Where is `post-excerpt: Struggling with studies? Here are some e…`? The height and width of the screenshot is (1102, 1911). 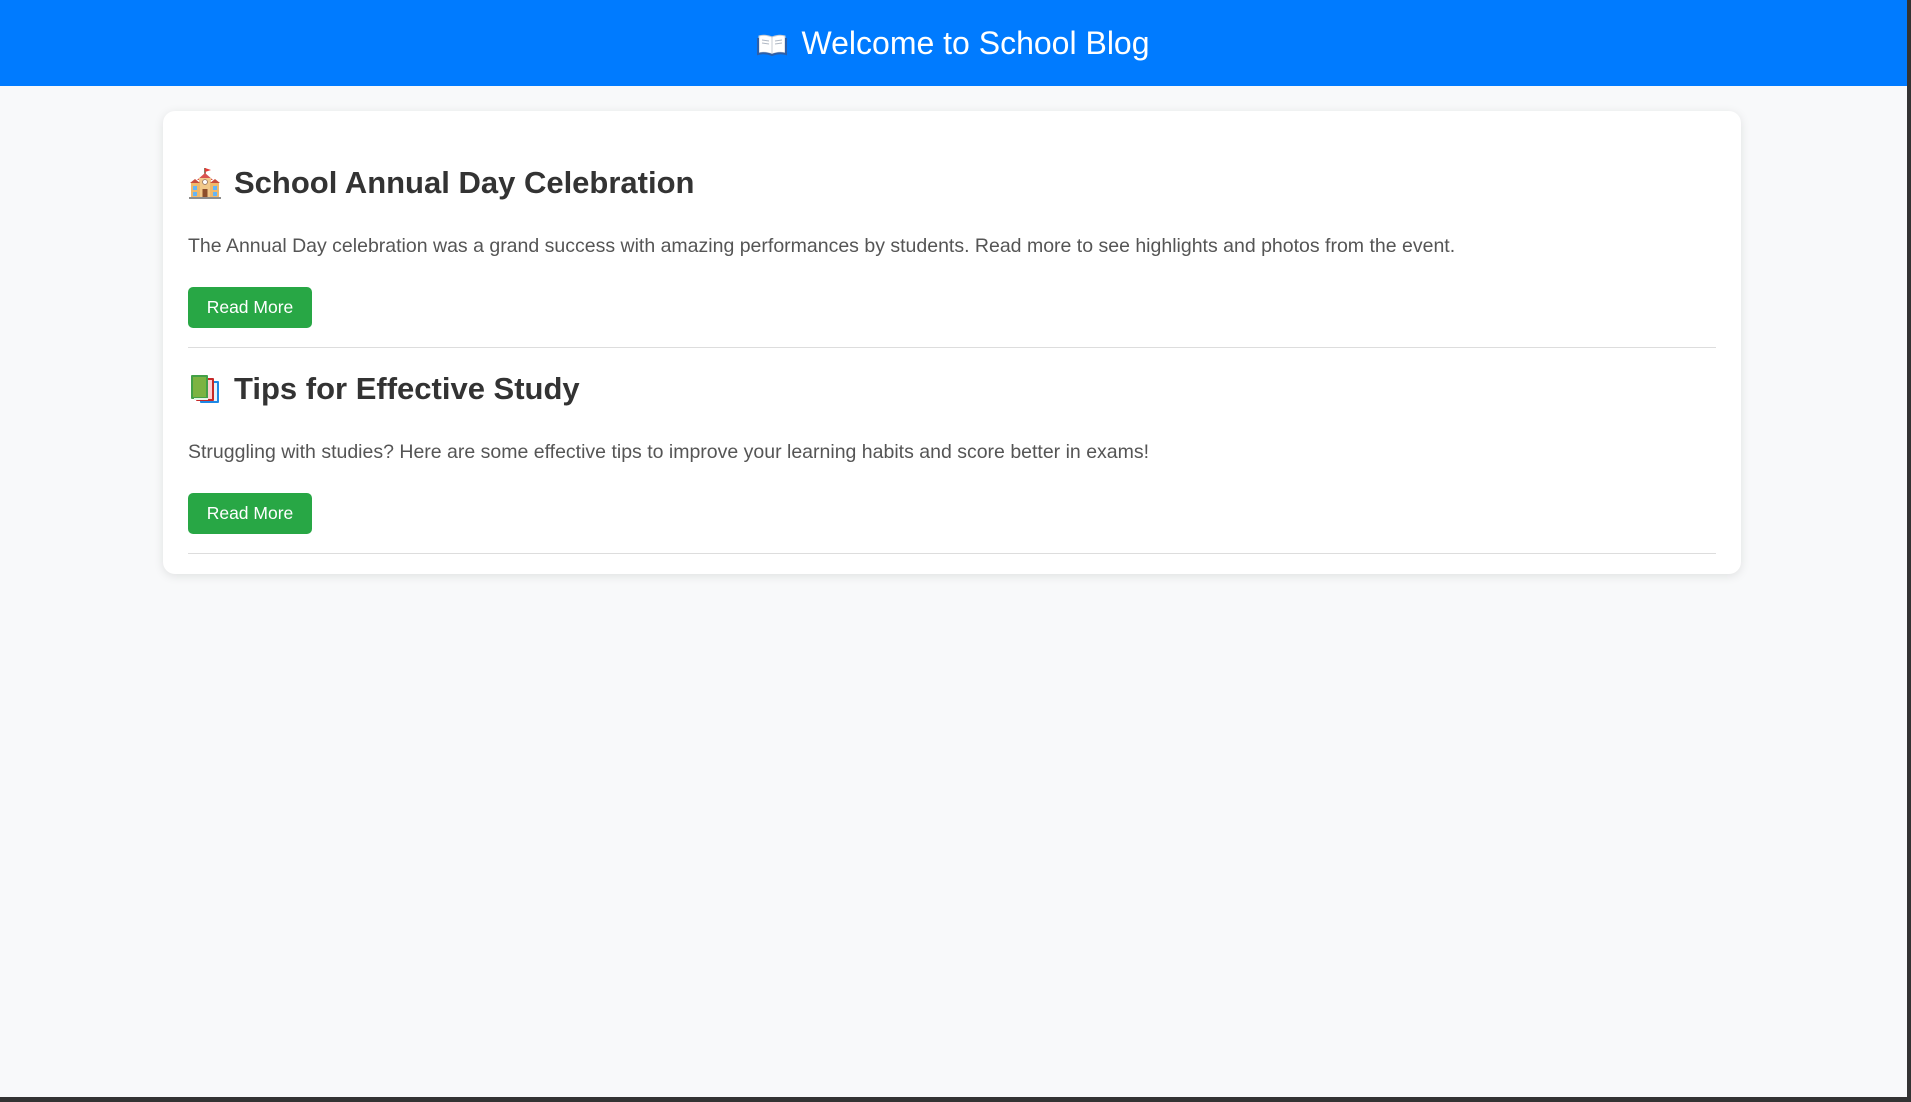
post-excerpt: Struggling with studies? Here are some e… is located at coordinates (669, 452).